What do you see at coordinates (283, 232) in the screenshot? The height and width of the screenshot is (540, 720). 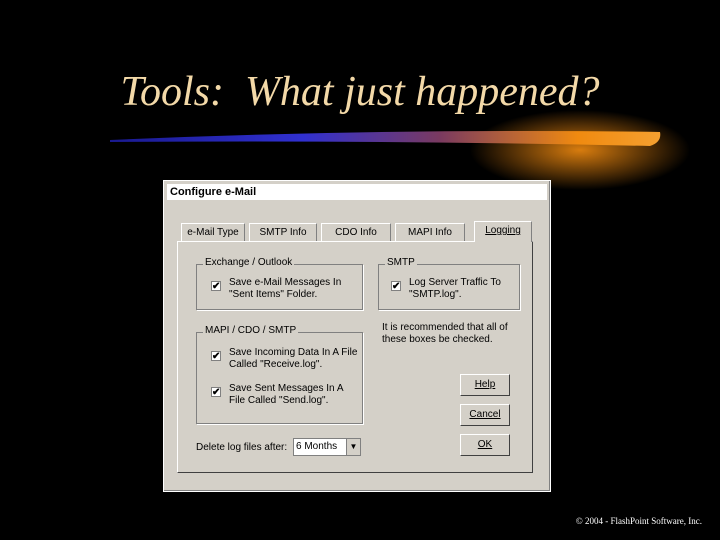 I see `tab-smtp-info: SMTP Info` at bounding box center [283, 232].